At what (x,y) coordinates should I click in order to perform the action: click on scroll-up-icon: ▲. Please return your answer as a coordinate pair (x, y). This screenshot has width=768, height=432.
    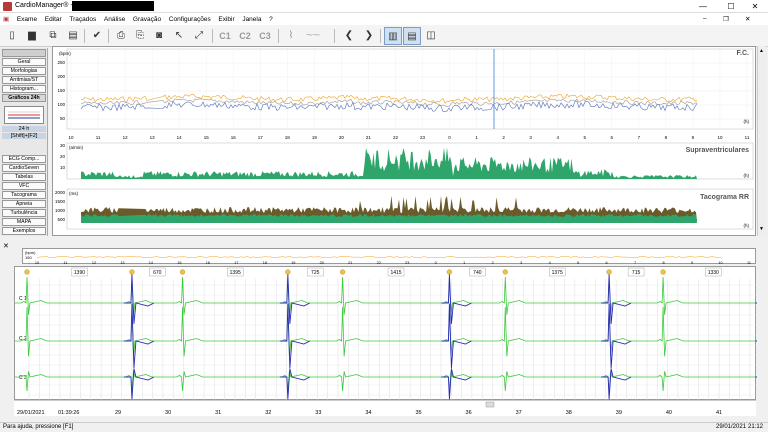
    Looking at the image, I should click on (761, 51).